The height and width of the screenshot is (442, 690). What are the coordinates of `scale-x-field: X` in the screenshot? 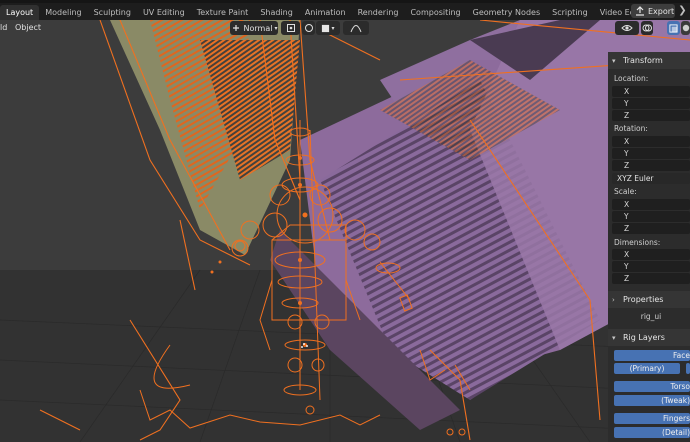 It's located at (651, 204).